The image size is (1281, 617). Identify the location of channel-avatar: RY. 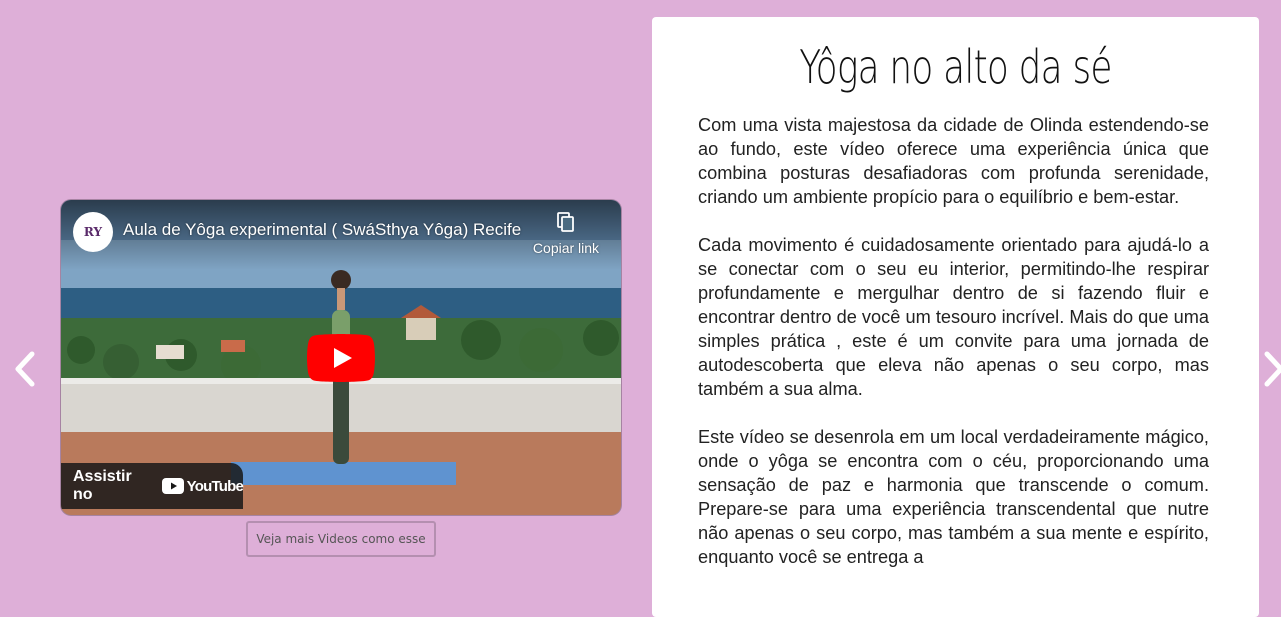
(93, 232).